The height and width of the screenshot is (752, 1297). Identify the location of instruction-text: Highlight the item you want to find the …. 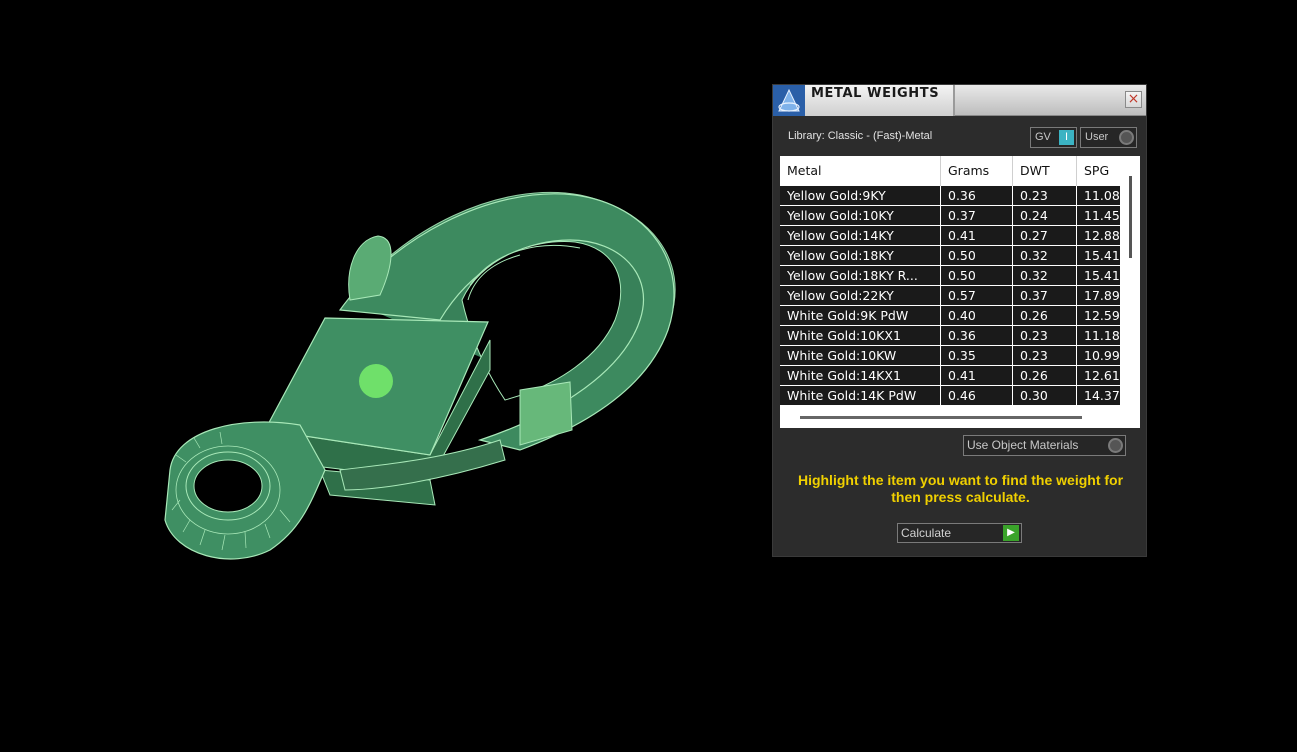
(960, 488).